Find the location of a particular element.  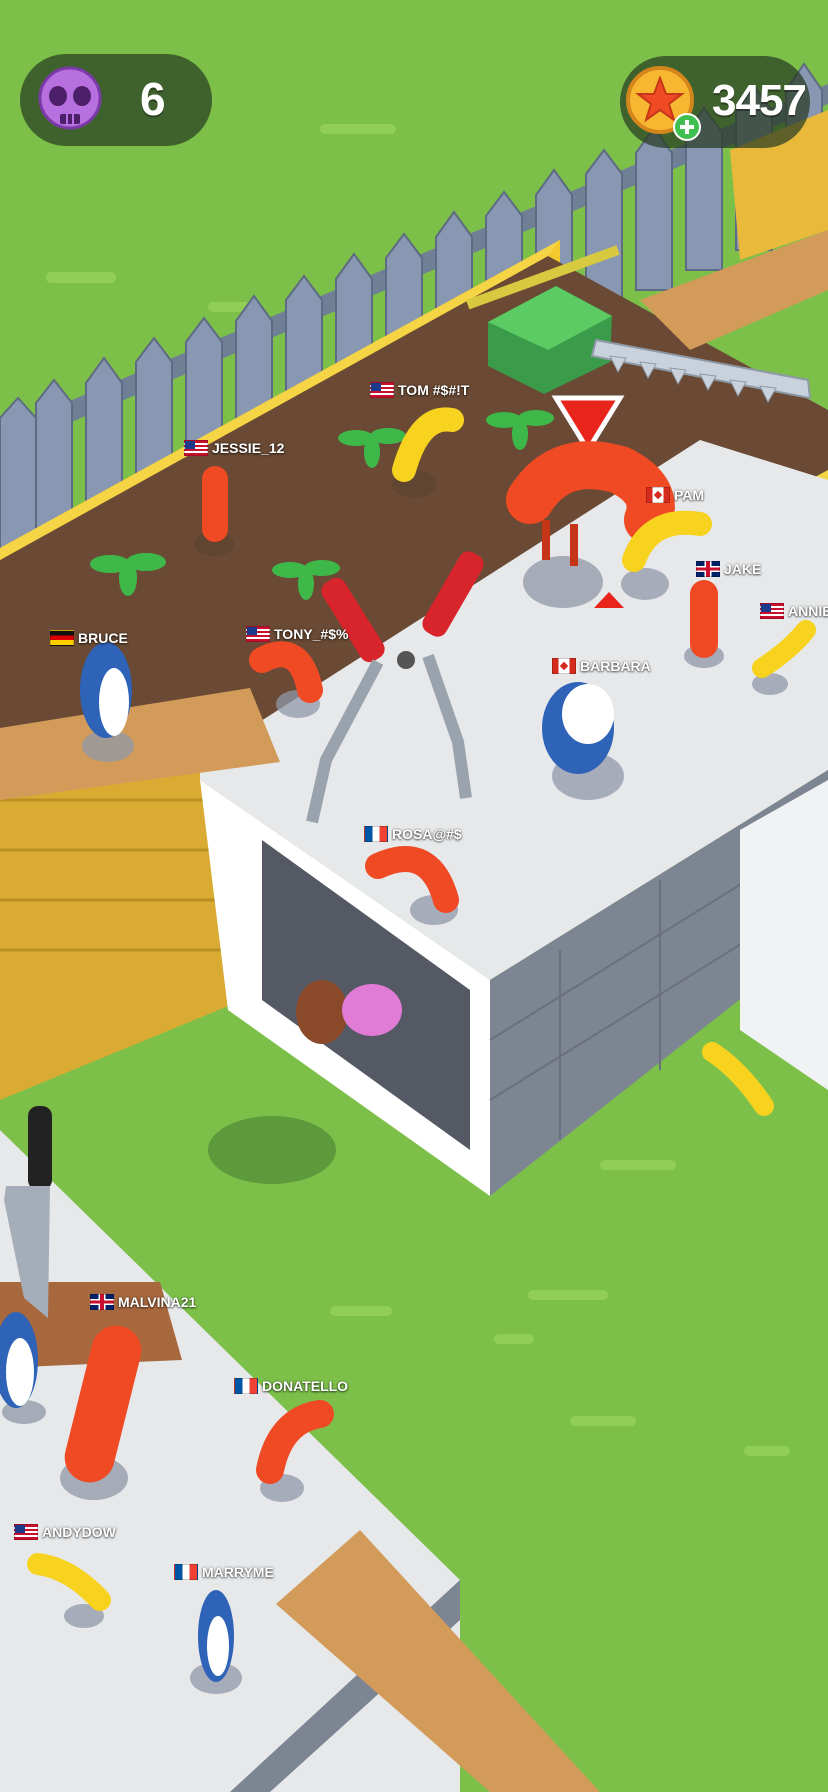

player-tag-jake: JAKE is located at coordinates (728, 569).